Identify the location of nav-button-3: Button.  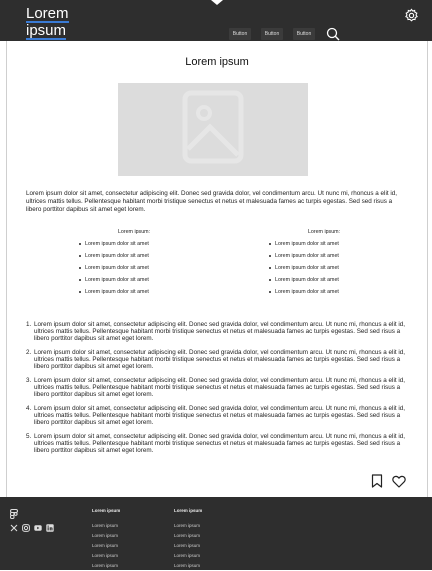
(304, 34).